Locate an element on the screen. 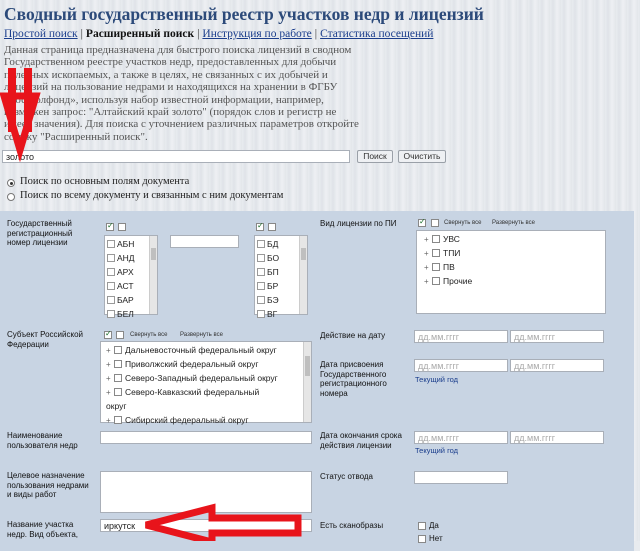 This screenshot has height=551, width=640. down-arrow-annotation is located at coordinates (20, 115).